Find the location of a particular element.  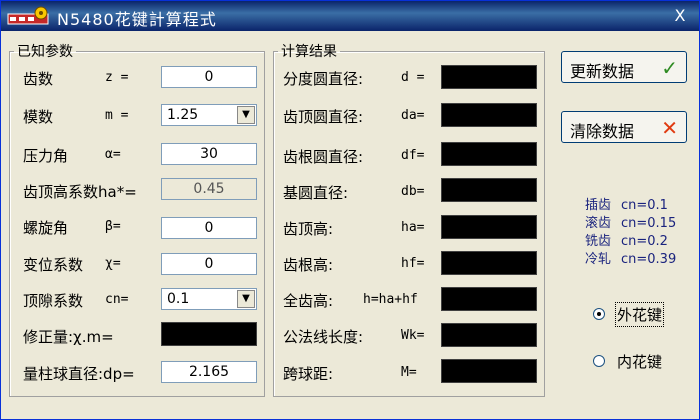

base-dia-label: 基圆直径: is located at coordinates (316, 193).